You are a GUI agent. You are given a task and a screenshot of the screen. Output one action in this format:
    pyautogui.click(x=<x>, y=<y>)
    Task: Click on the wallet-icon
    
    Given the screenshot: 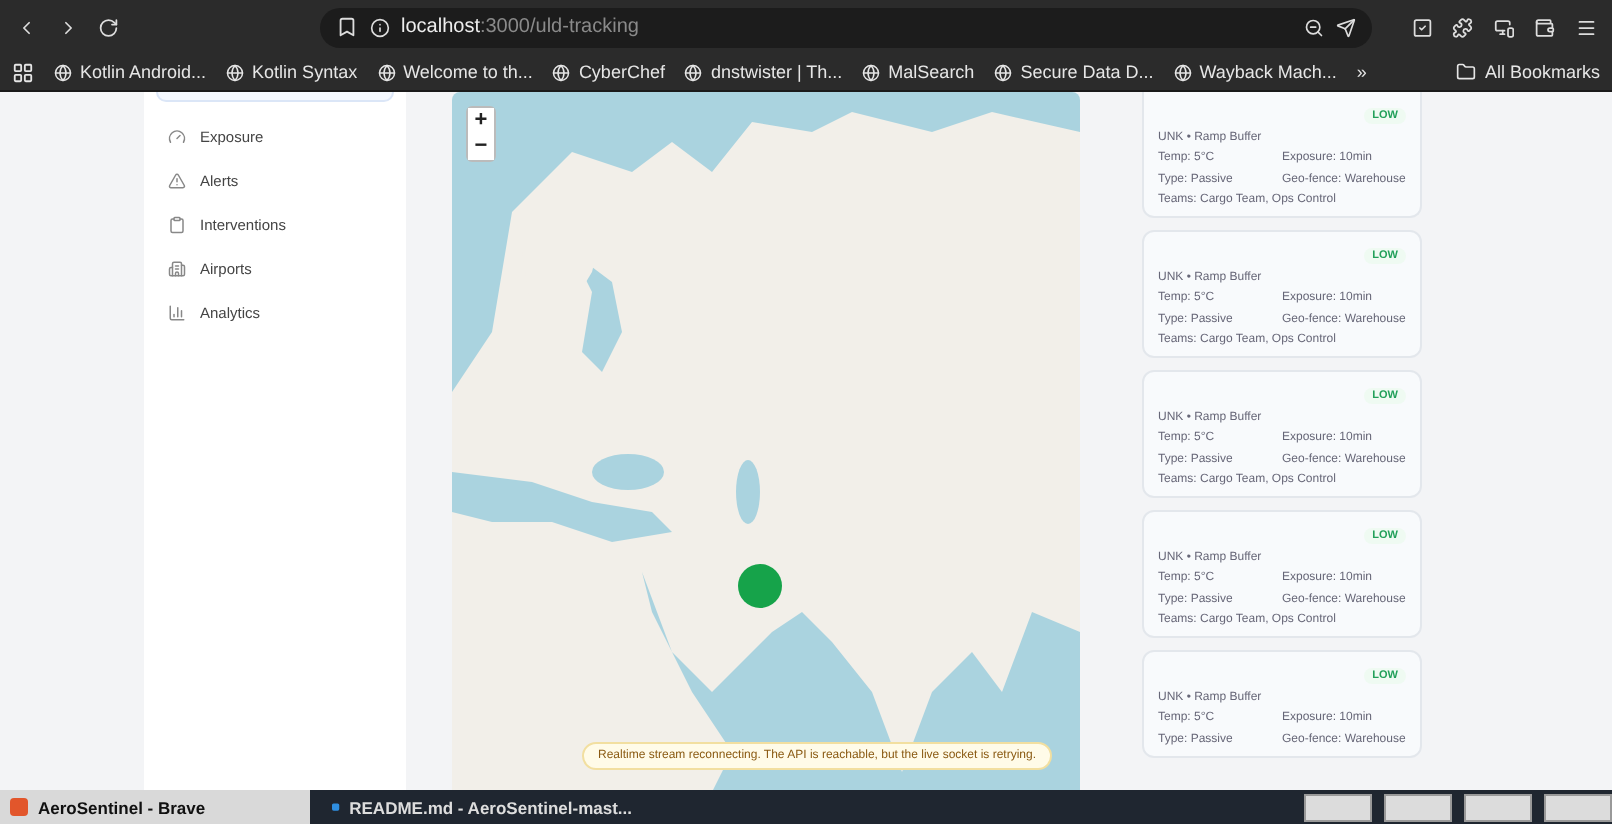 What is the action you would take?
    pyautogui.click(x=1544, y=27)
    